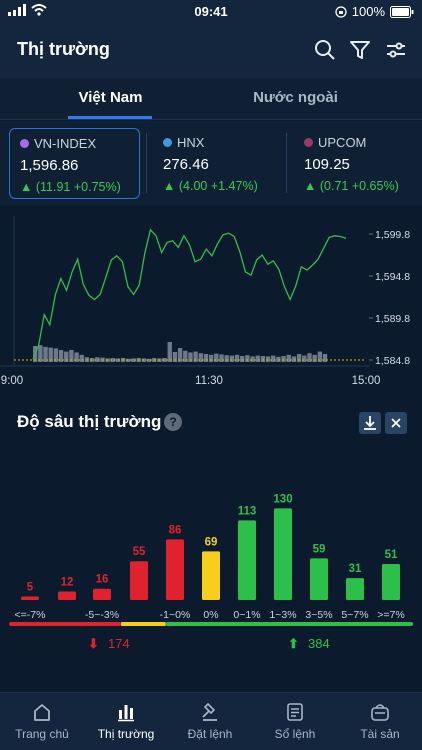  I want to click on y-tick-label: 1,594.8, so click(392, 277).